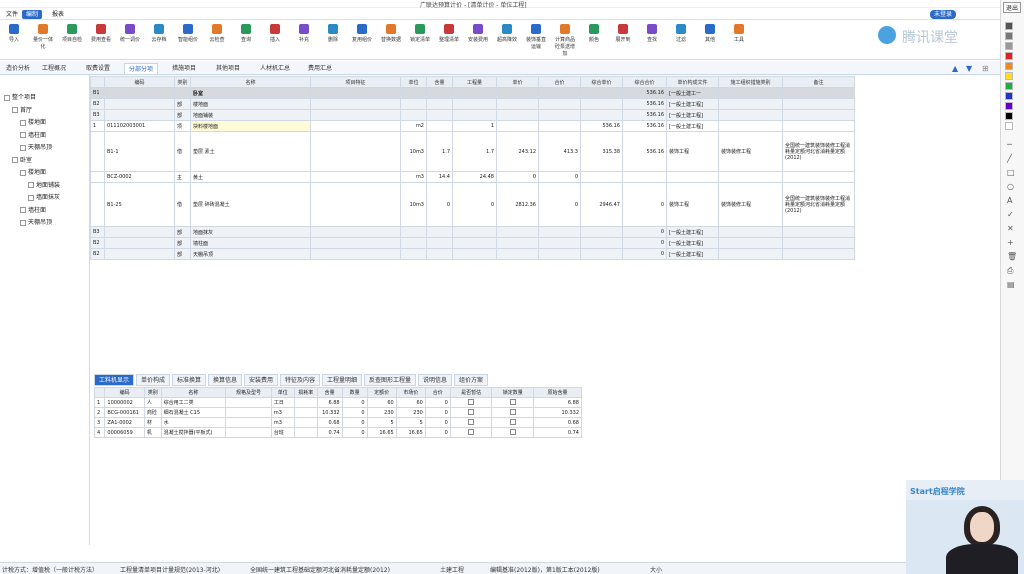 The height and width of the screenshot is (574, 1024). Describe the element at coordinates (1011, 172) in the screenshot. I see `draw-tool-icon: □` at that location.